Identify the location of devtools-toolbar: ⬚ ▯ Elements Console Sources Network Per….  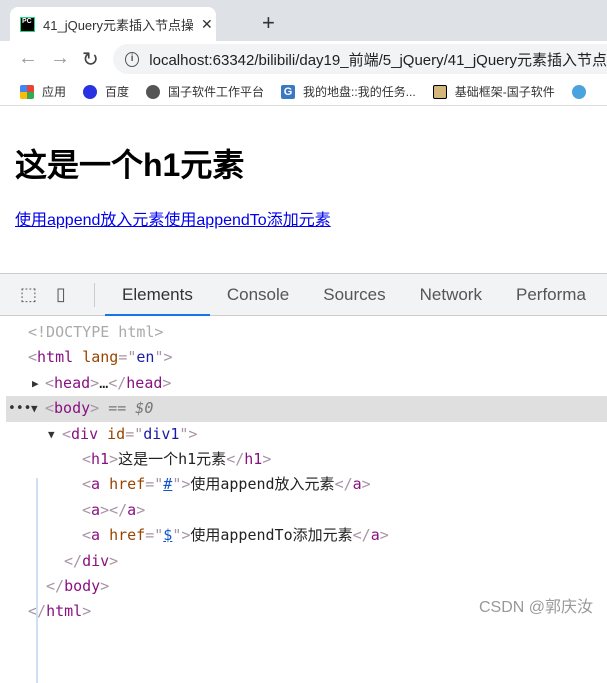
(303, 295).